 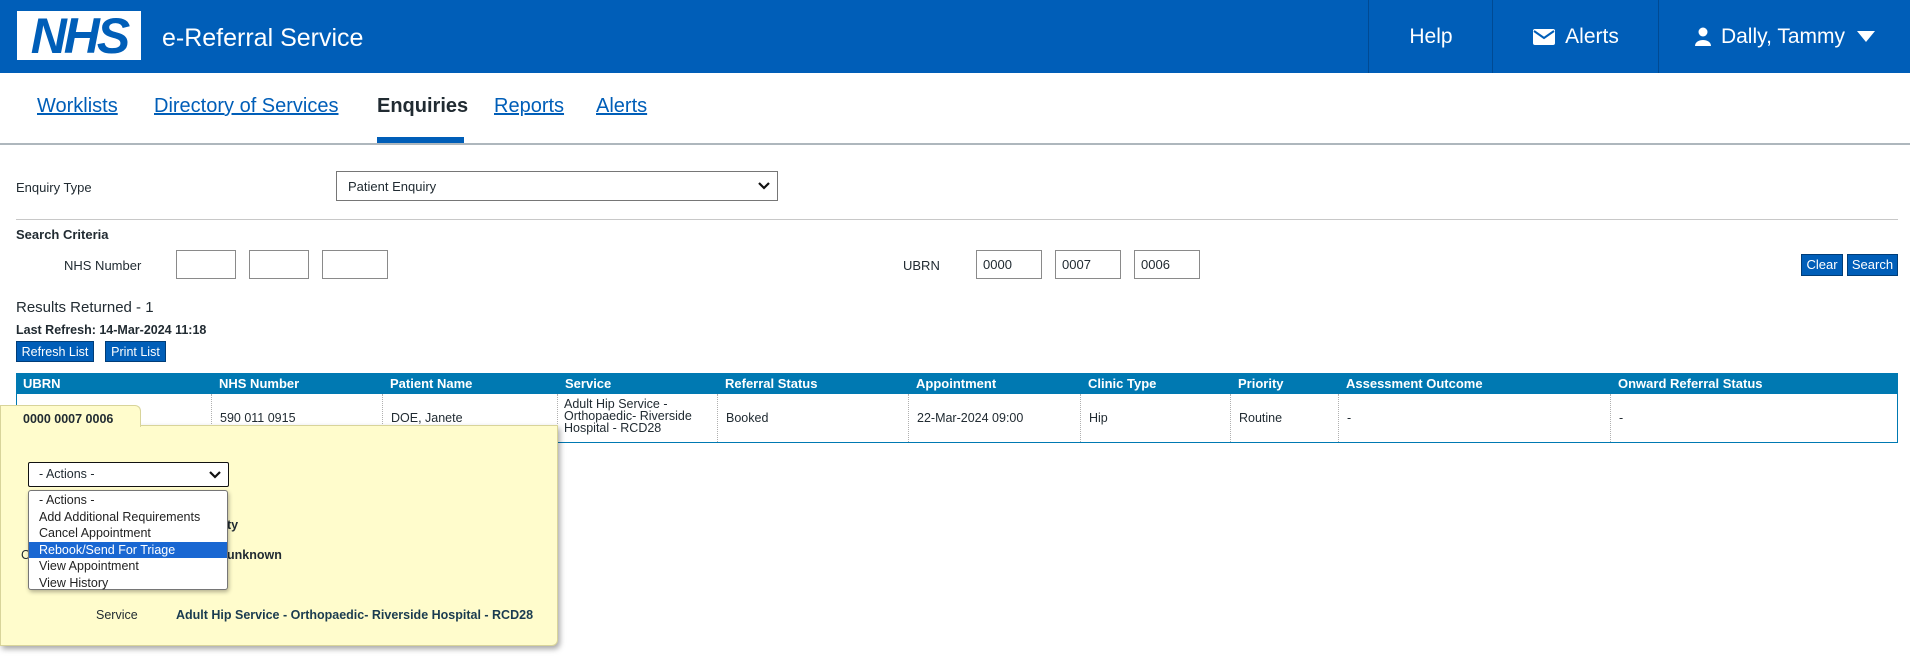 I want to click on last-refresh: Last Refresh: 14-Mar-2024 11:18, so click(x=111, y=330).